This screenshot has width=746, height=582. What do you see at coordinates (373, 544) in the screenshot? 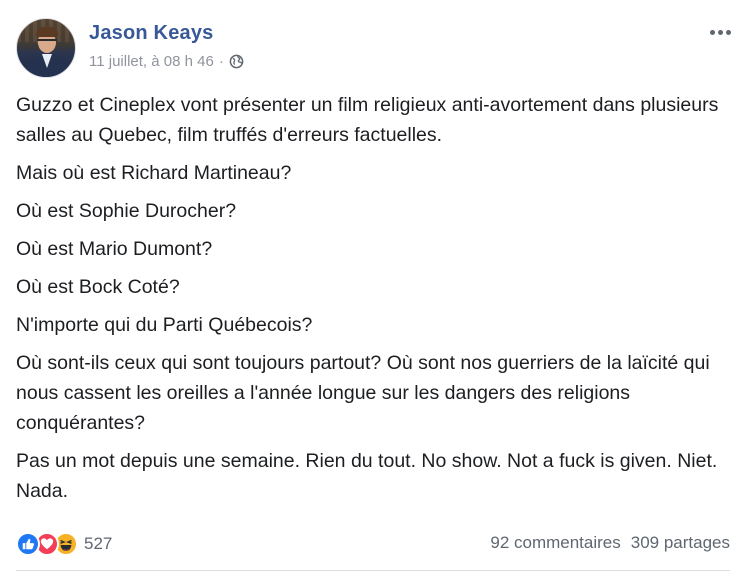
I see `post-footer: 527 92 commentaires 309 partages` at bounding box center [373, 544].